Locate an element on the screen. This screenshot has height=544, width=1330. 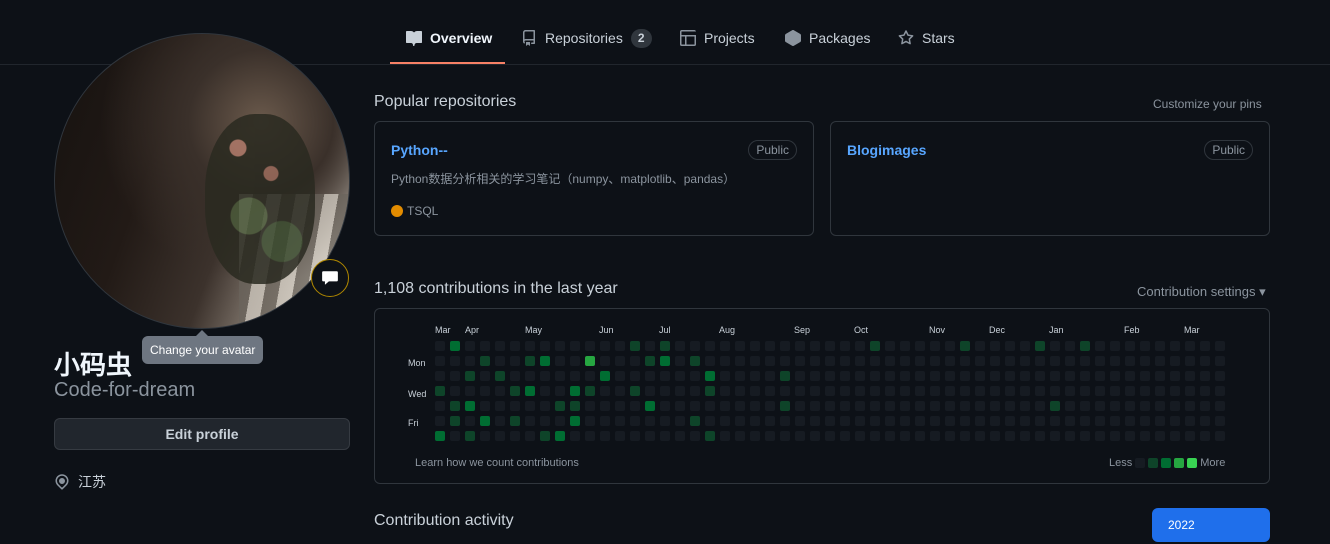
repo-name-link: Python-- is located at coordinates (419, 150).